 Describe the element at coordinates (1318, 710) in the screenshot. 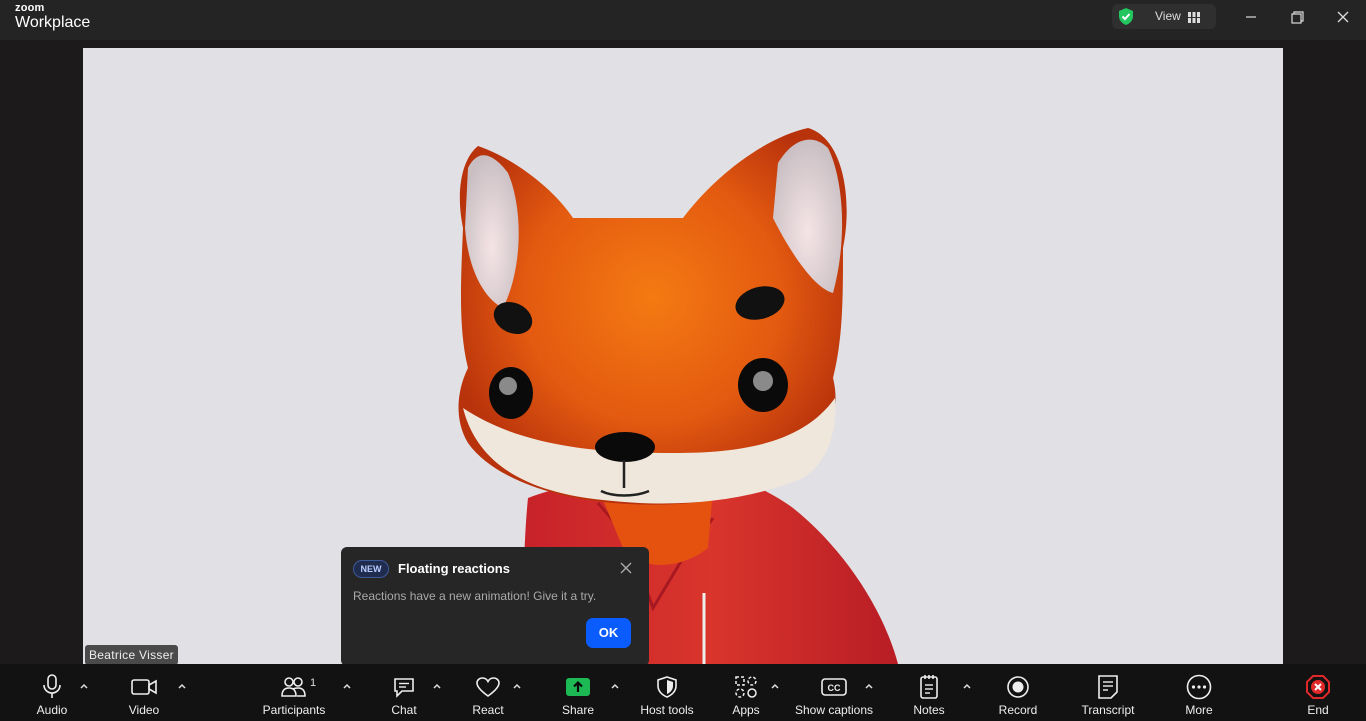

I see `end-label: End` at that location.